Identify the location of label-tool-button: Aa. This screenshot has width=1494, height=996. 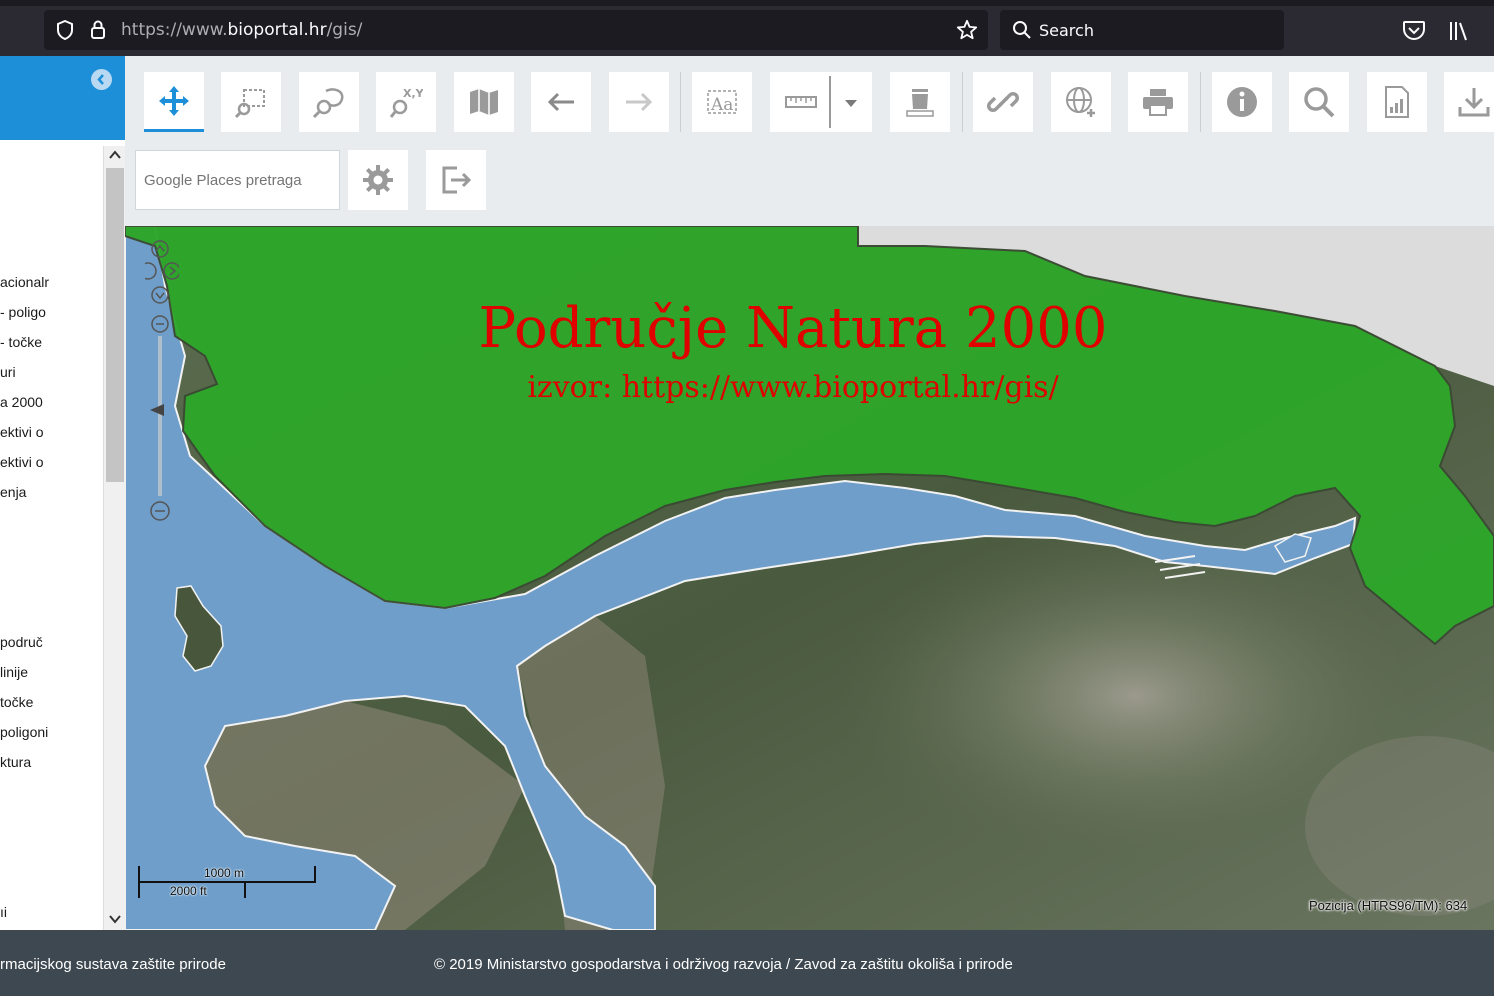
(722, 102).